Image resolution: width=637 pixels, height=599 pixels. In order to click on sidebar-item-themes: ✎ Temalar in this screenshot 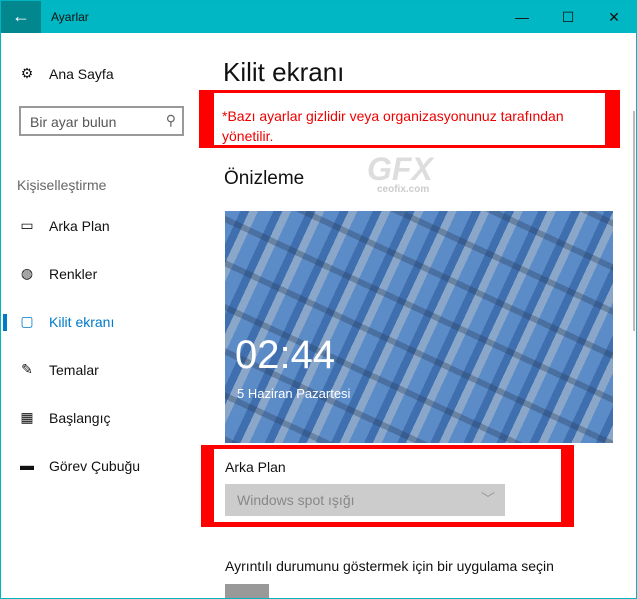, I will do `click(101, 370)`.